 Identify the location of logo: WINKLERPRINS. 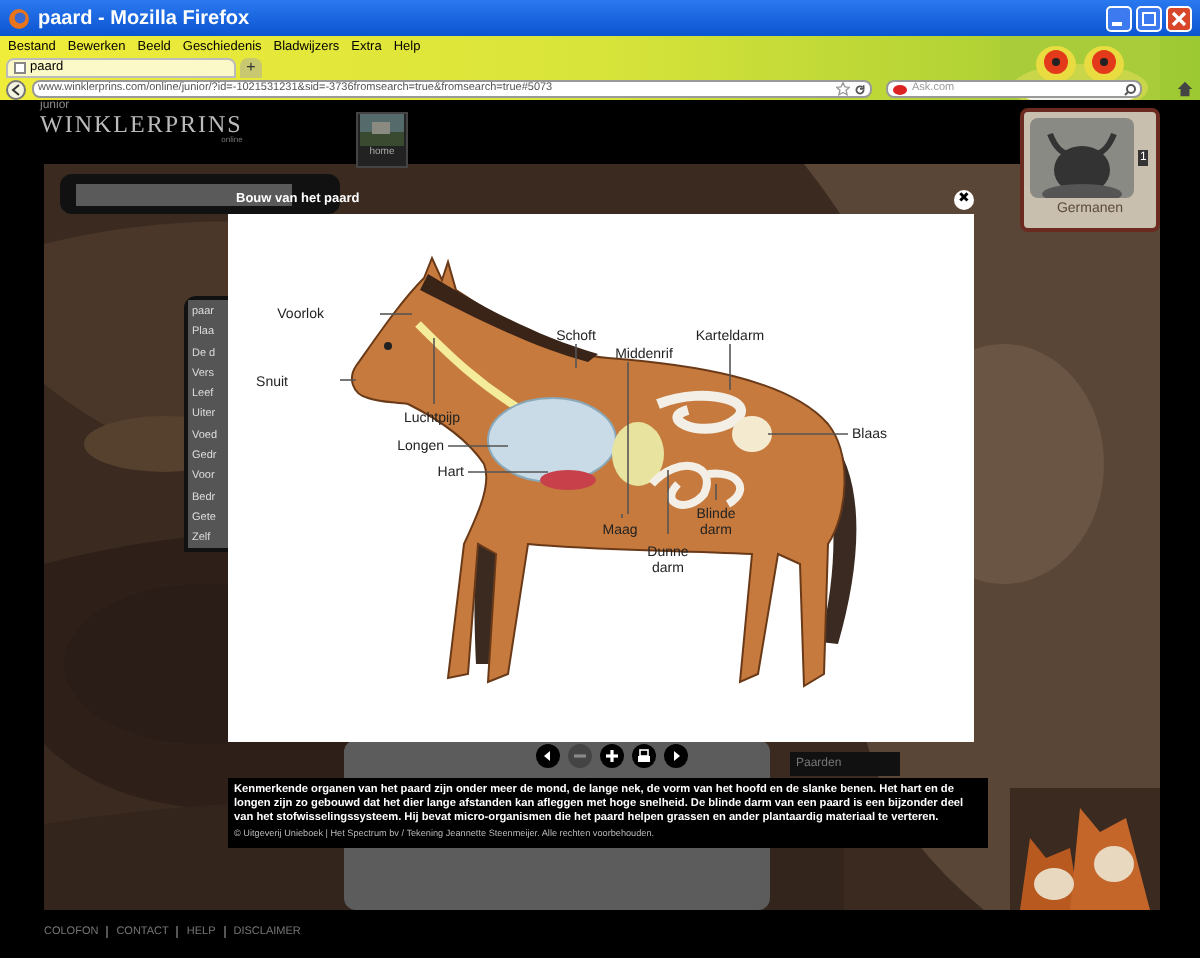
(141, 124).